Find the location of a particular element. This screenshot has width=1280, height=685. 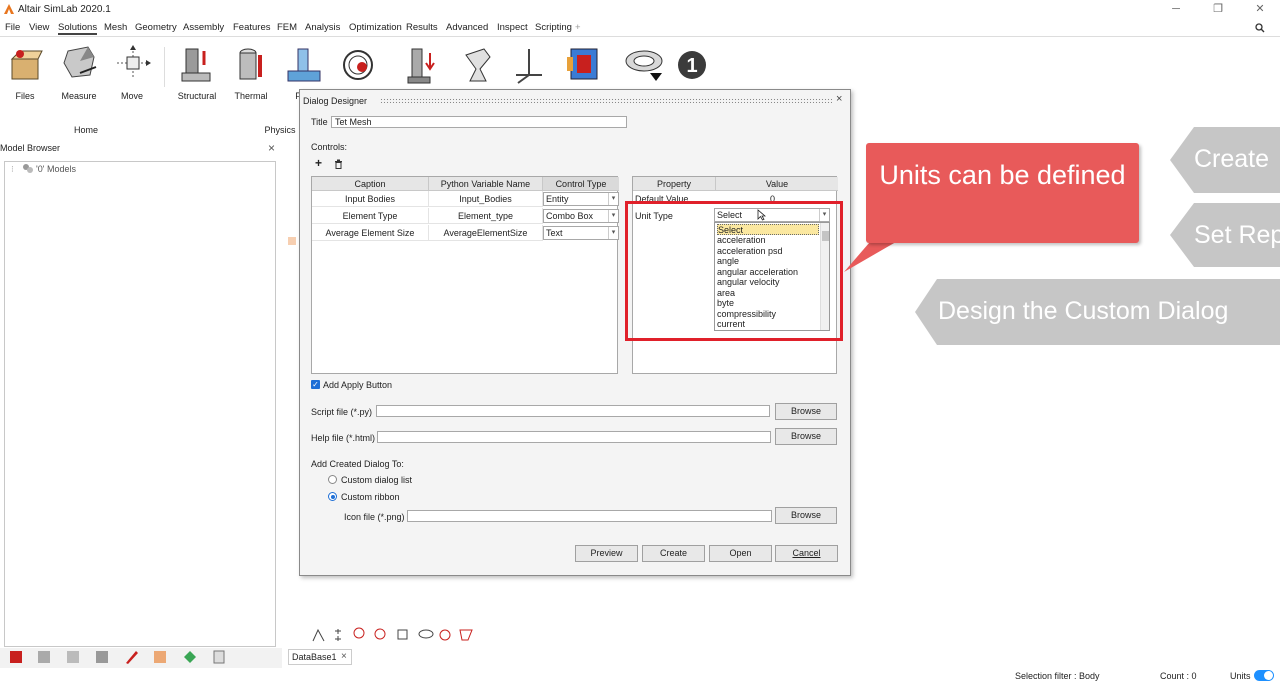

col-property: Property is located at coordinates (674, 184).